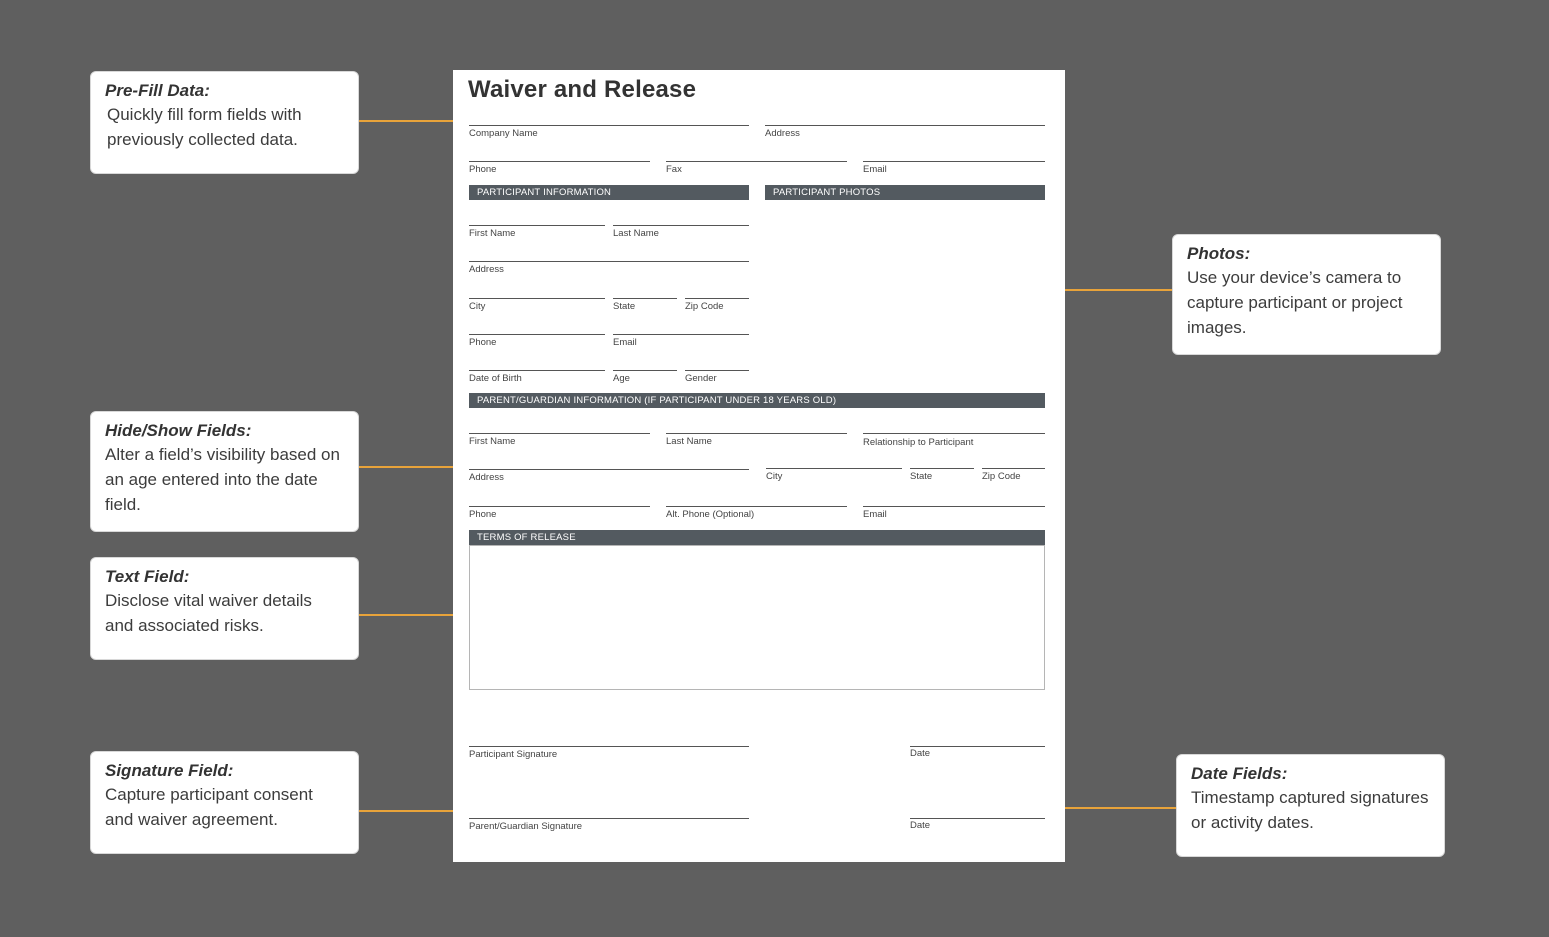 This screenshot has width=1549, height=937. I want to click on participant-address-field: Address, so click(609, 268).